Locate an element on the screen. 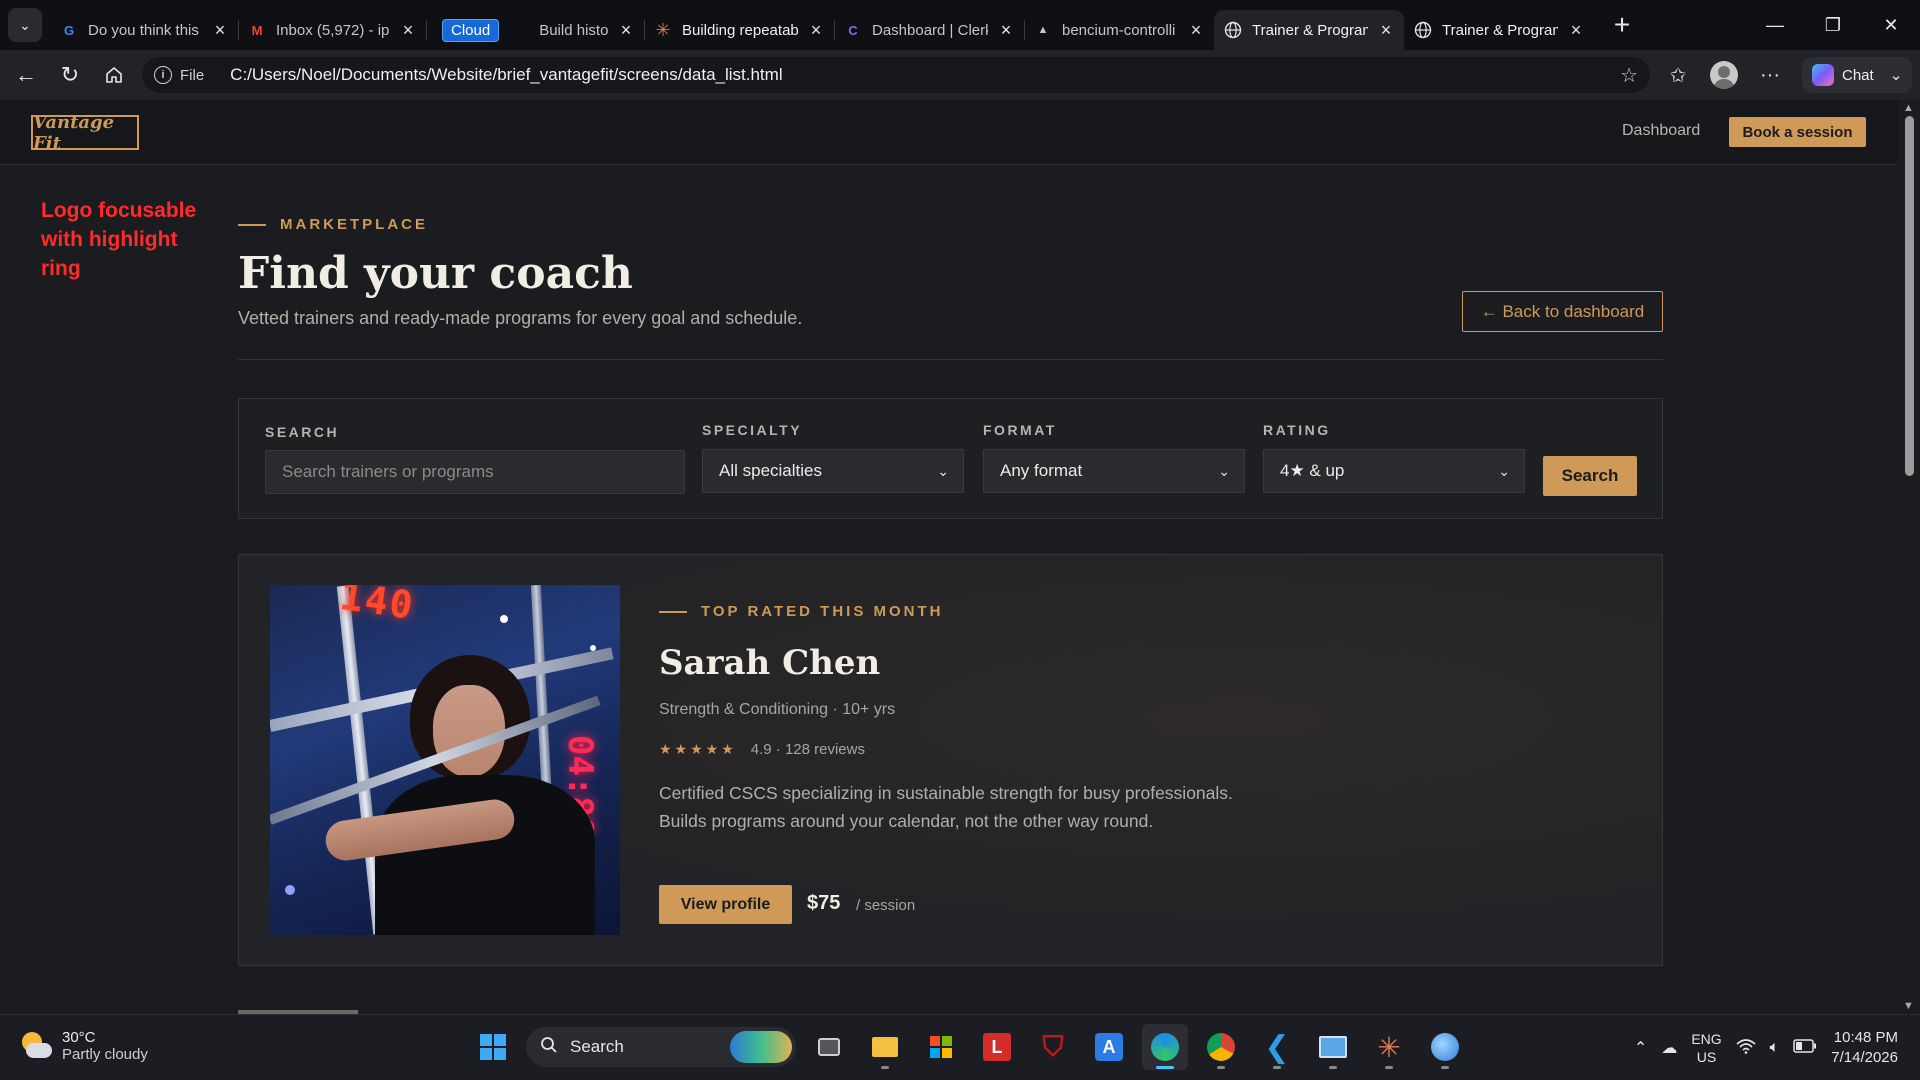 Image resolution: width=1920 pixels, height=1080 pixels. copilot-chat-button: Chat ⌄ is located at coordinates (1857, 75).